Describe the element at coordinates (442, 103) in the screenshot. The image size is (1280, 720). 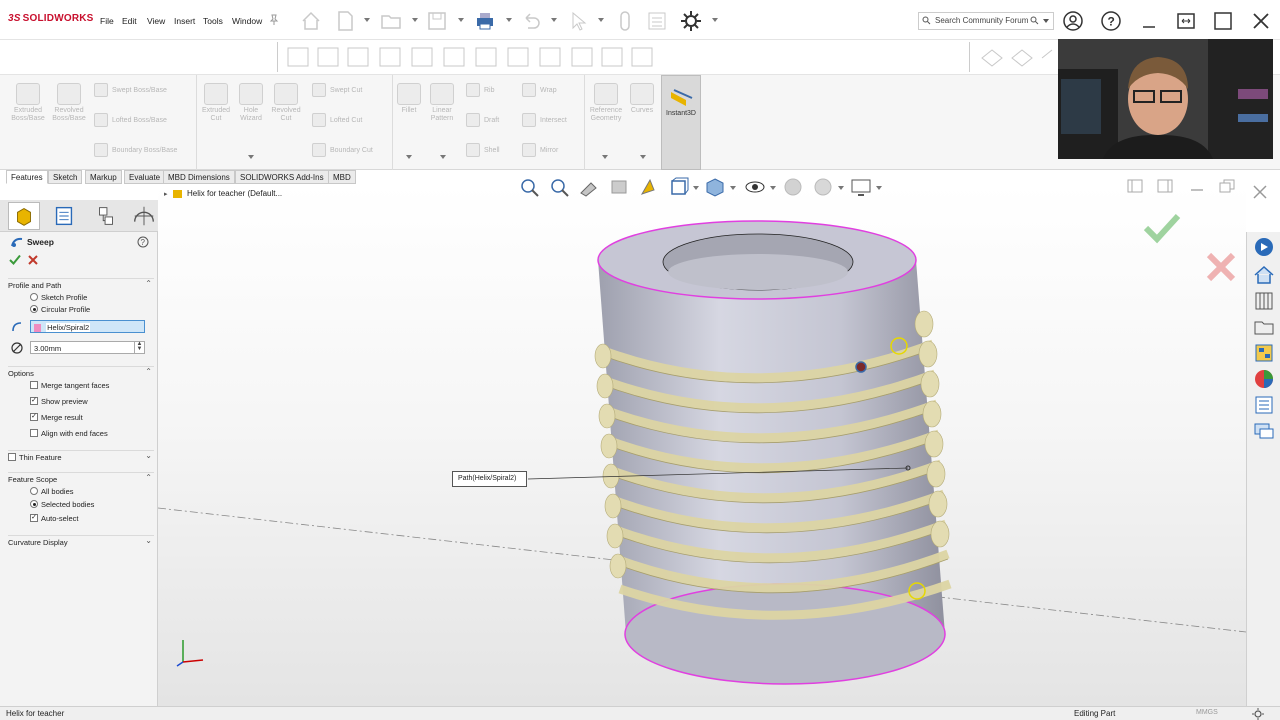
I see `linear-pattern-button: Linear Pattern` at that location.